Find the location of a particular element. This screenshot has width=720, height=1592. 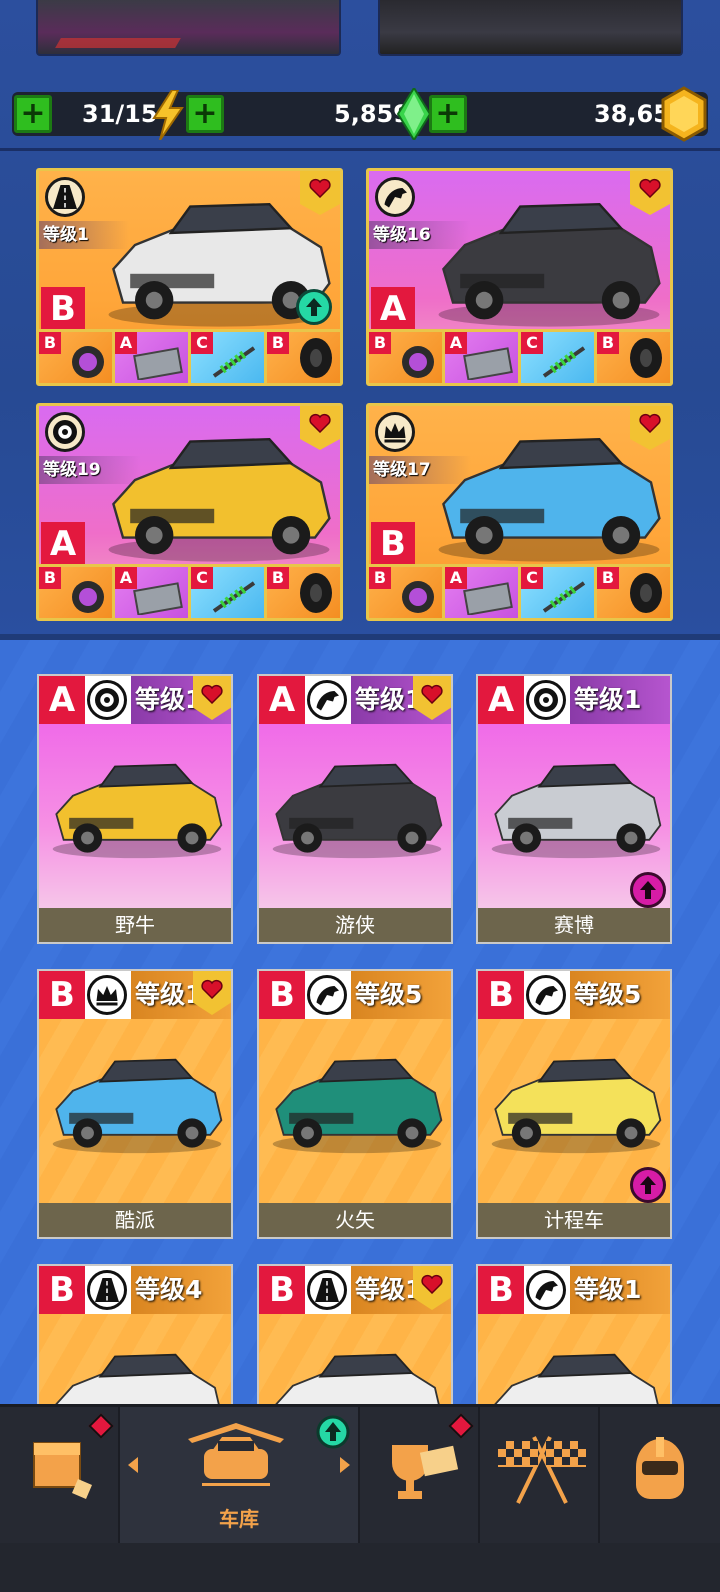

garage-car-card: A 等级1 野牛 is located at coordinates (135, 809).